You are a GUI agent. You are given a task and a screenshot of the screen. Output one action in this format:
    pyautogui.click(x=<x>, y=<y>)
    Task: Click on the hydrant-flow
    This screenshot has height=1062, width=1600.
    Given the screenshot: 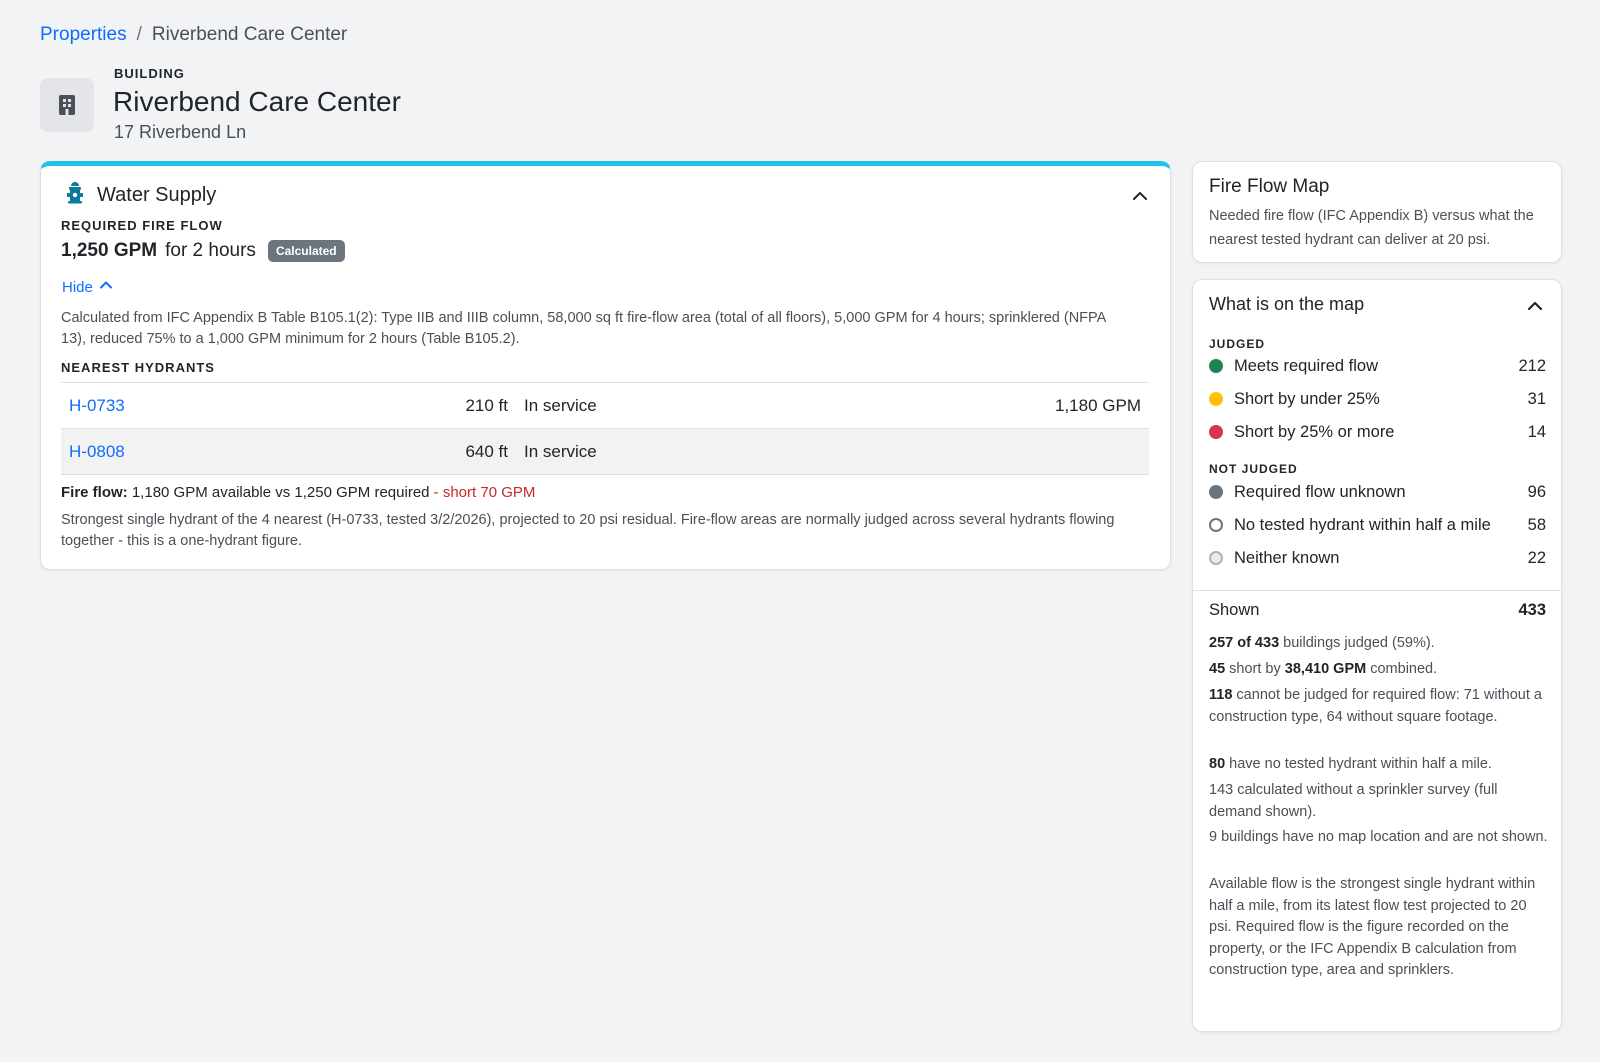 What is the action you would take?
    pyautogui.click(x=982, y=452)
    